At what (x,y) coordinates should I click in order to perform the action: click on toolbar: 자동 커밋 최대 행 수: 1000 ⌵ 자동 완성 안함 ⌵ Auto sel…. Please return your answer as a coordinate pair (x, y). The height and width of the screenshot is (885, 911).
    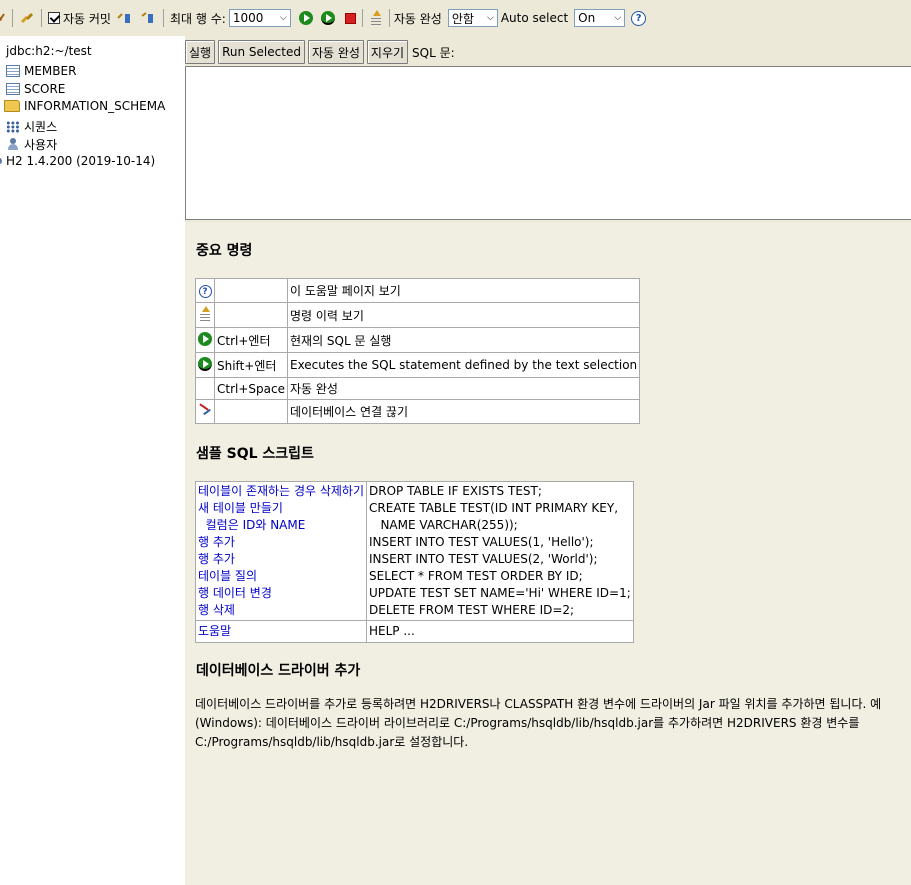
    Looking at the image, I should click on (455, 18).